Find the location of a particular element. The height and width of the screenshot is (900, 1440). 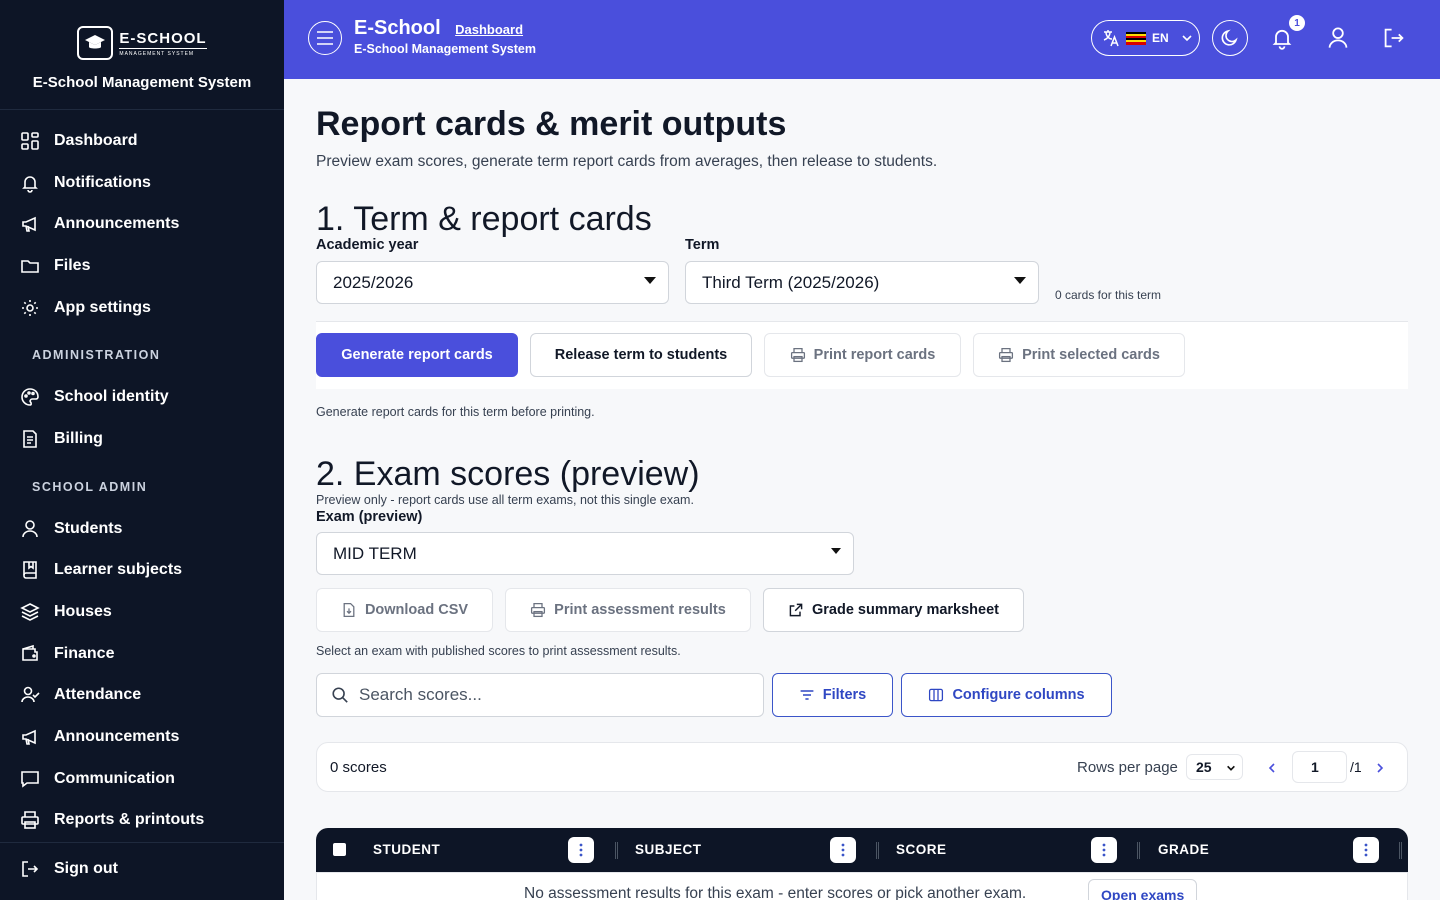

sidebar-item-billing: Billing is located at coordinates (142, 439).